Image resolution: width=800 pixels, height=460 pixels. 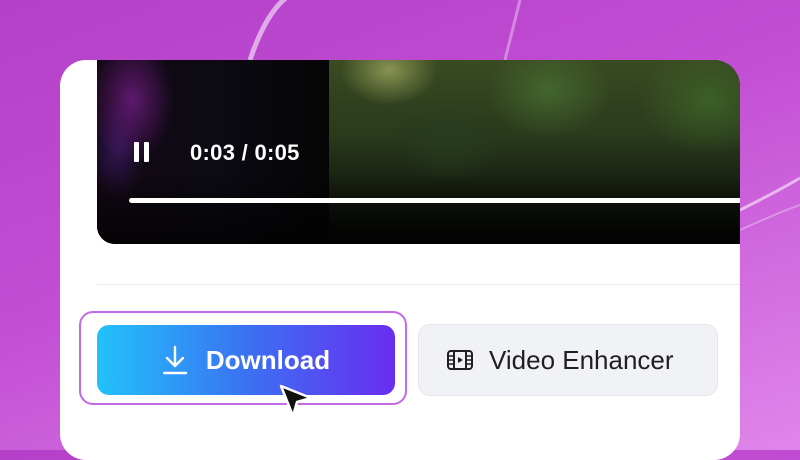 I want to click on video-enhancer-button: Video Enhancer, so click(x=568, y=360).